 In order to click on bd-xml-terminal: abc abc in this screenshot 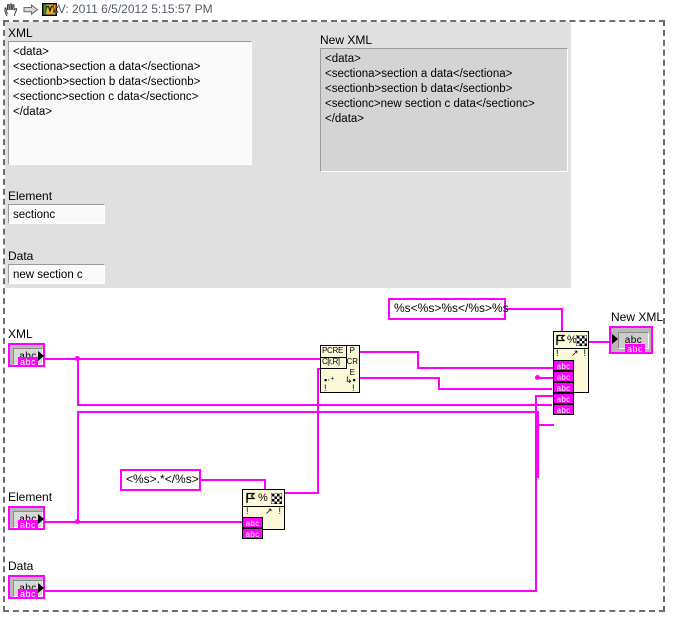, I will do `click(26, 355)`.